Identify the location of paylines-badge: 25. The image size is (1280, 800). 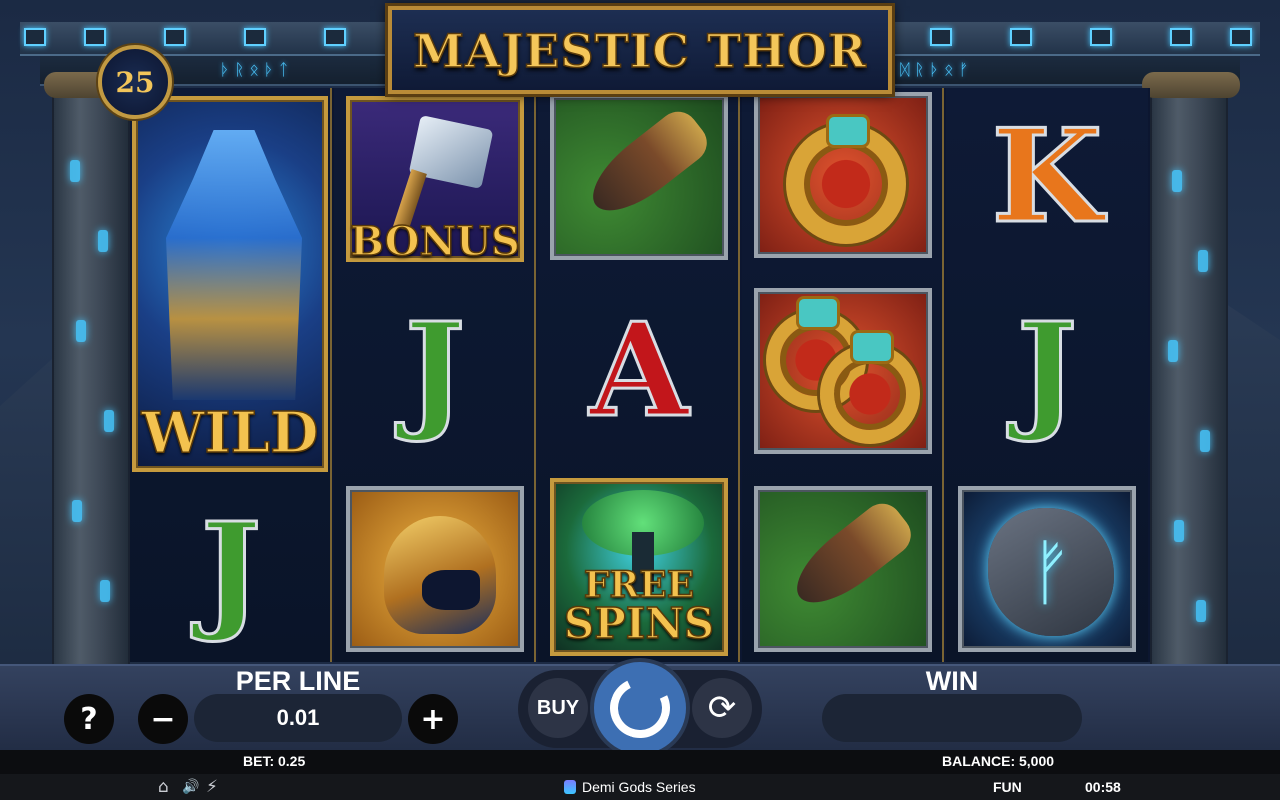
(135, 82).